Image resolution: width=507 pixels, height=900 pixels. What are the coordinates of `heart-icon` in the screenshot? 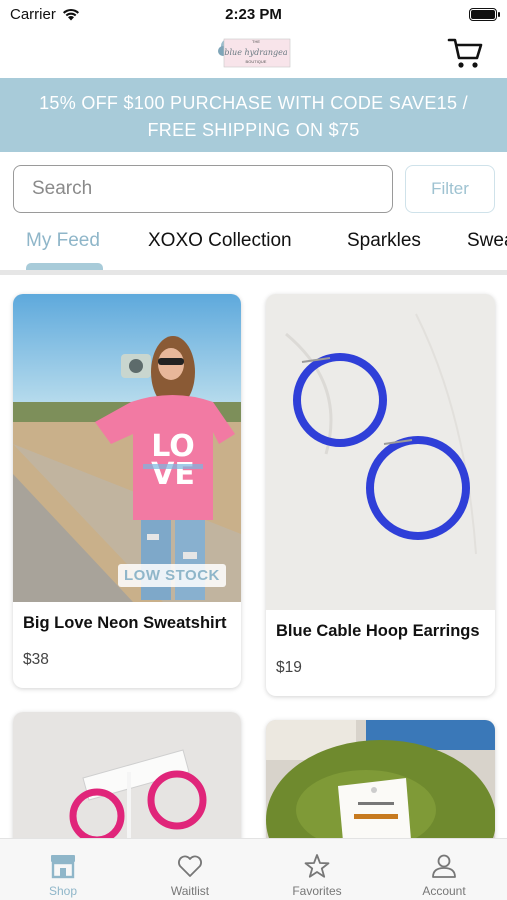 It's located at (190, 866).